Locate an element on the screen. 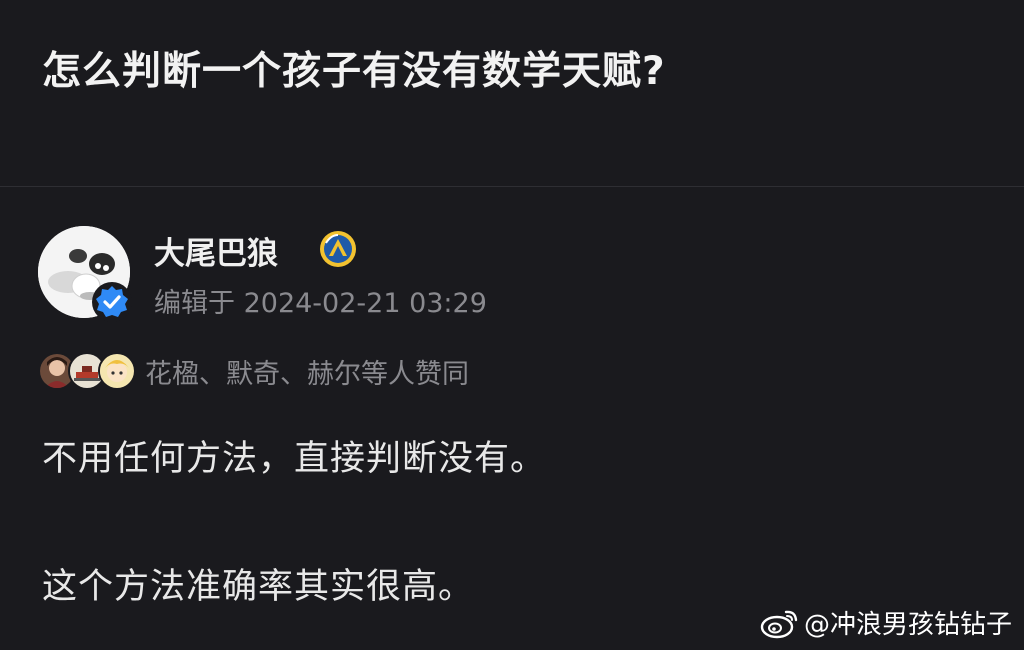  edit-time: 编辑于 2024-02-21 03:29 is located at coordinates (320, 303).